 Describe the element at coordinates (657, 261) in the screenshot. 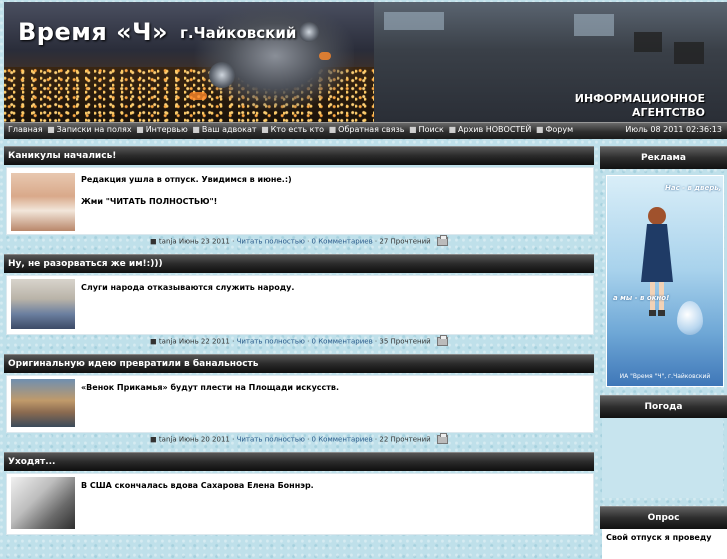

I see `ad-girl-image` at that location.